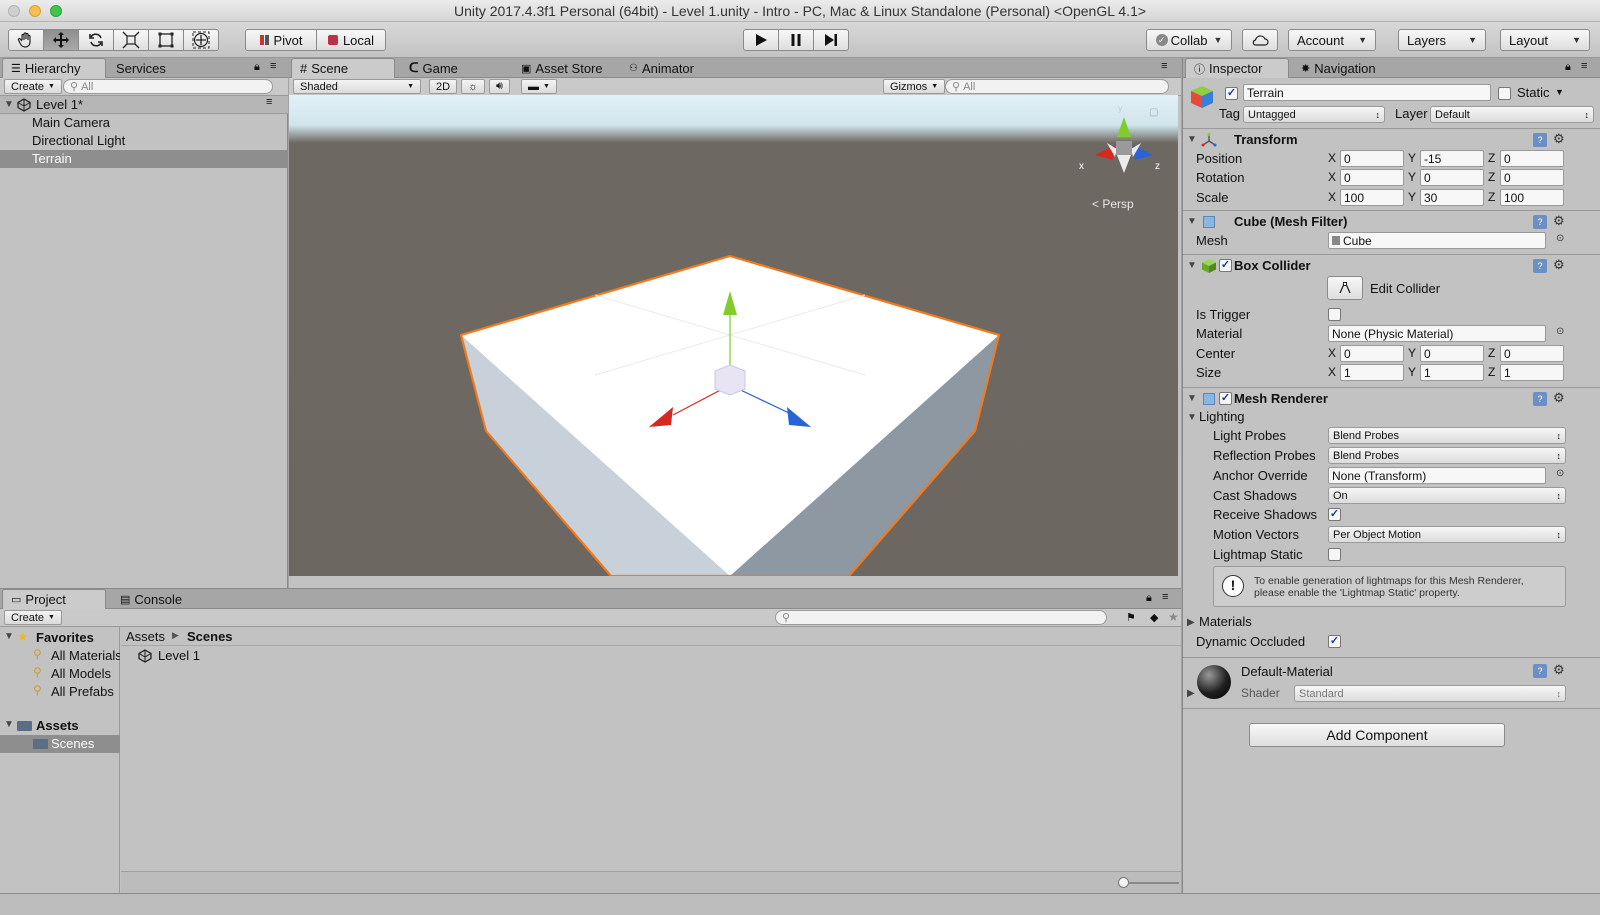 This screenshot has height=915, width=1600. Describe the element at coordinates (1154, 617) in the screenshot. I see `filter-by-label-icon: ◆` at that location.